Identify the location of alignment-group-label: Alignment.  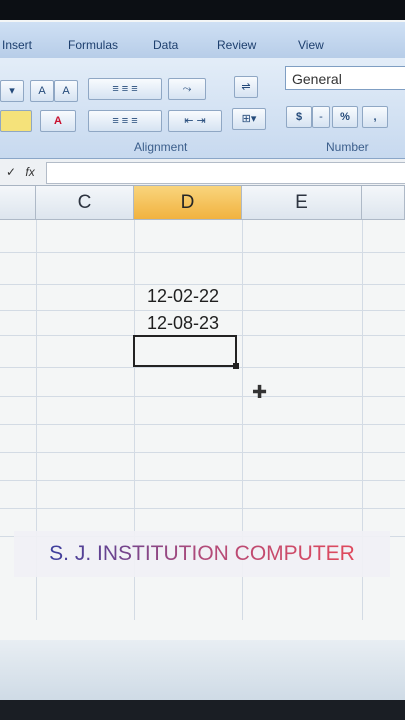
(161, 147).